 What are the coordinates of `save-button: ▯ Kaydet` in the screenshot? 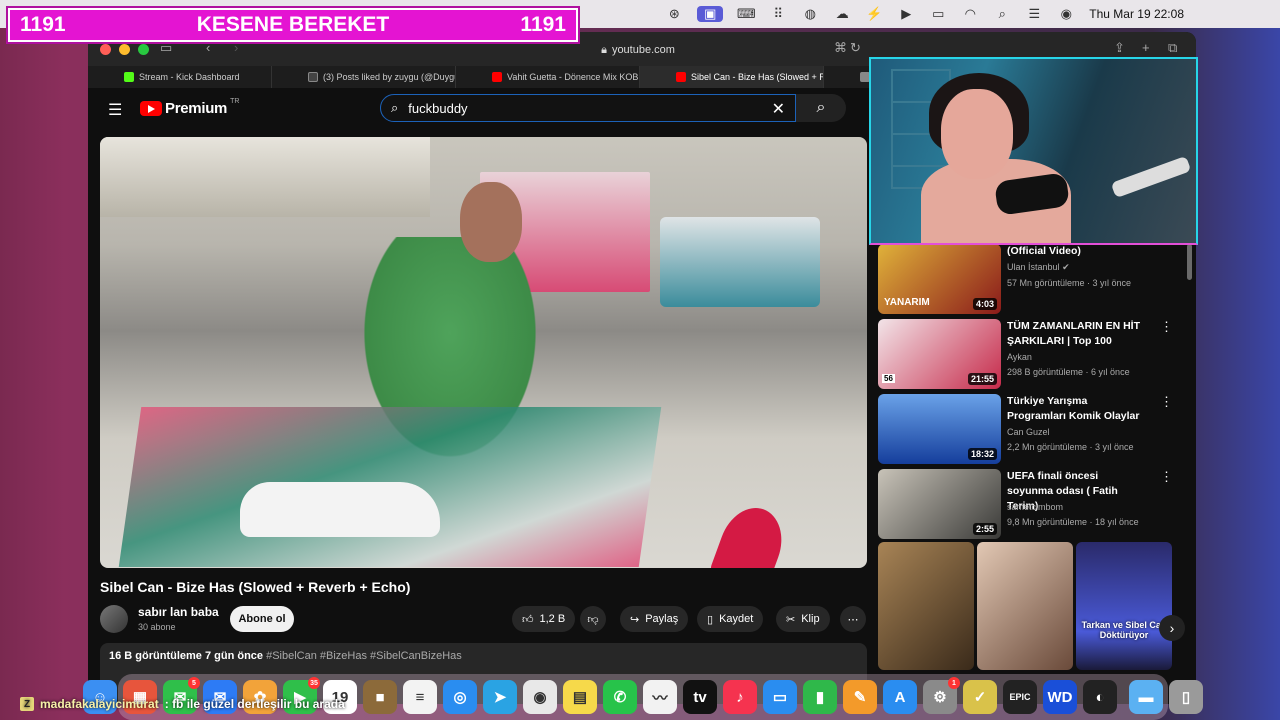 It's located at (730, 619).